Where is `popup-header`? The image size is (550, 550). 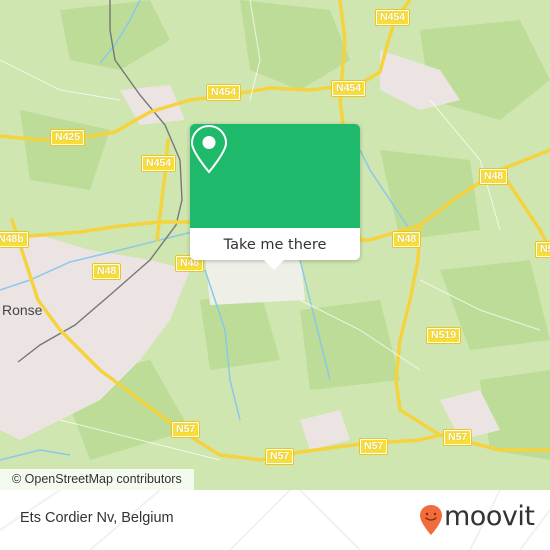
popup-header is located at coordinates (275, 176).